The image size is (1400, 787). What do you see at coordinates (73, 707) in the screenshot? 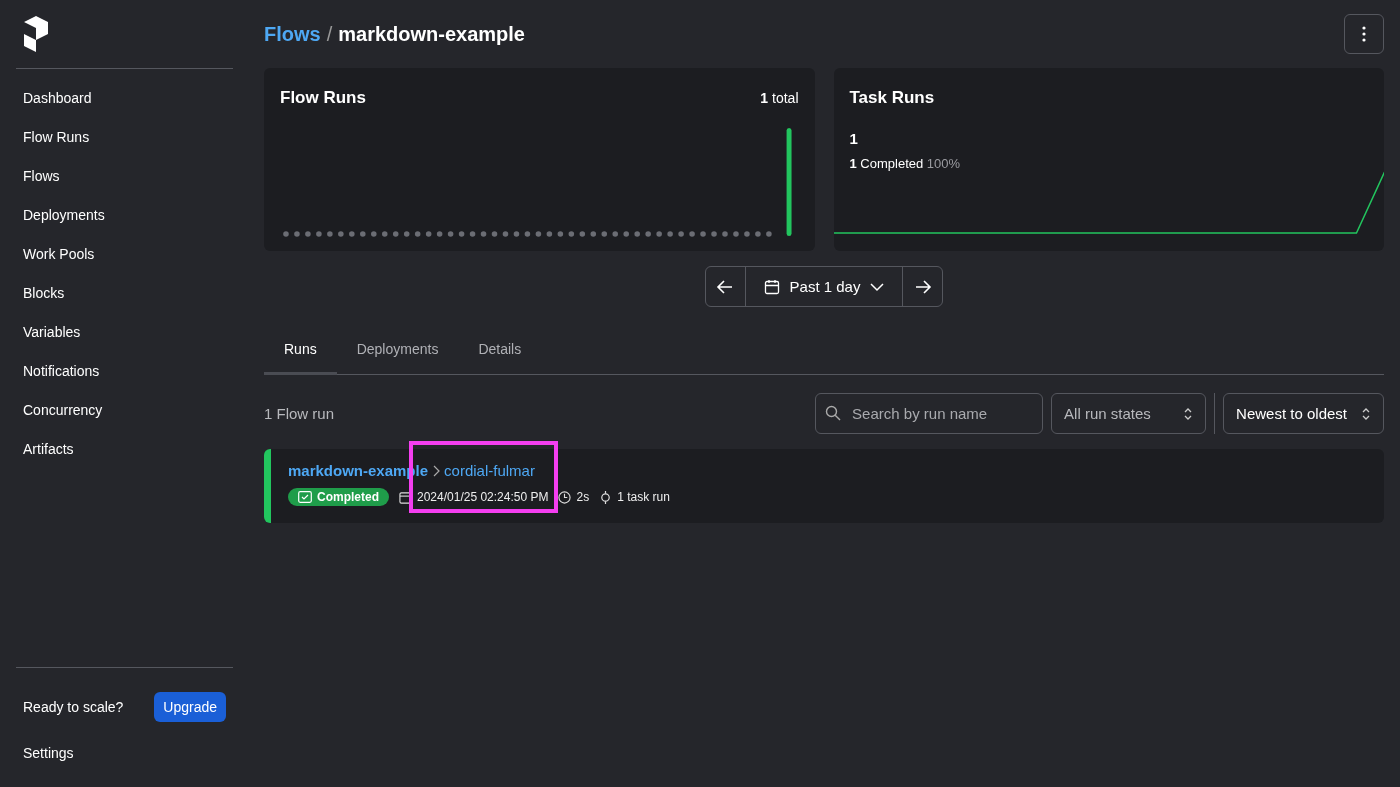
I see `upgrade-prompt: Ready to scale?` at bounding box center [73, 707].